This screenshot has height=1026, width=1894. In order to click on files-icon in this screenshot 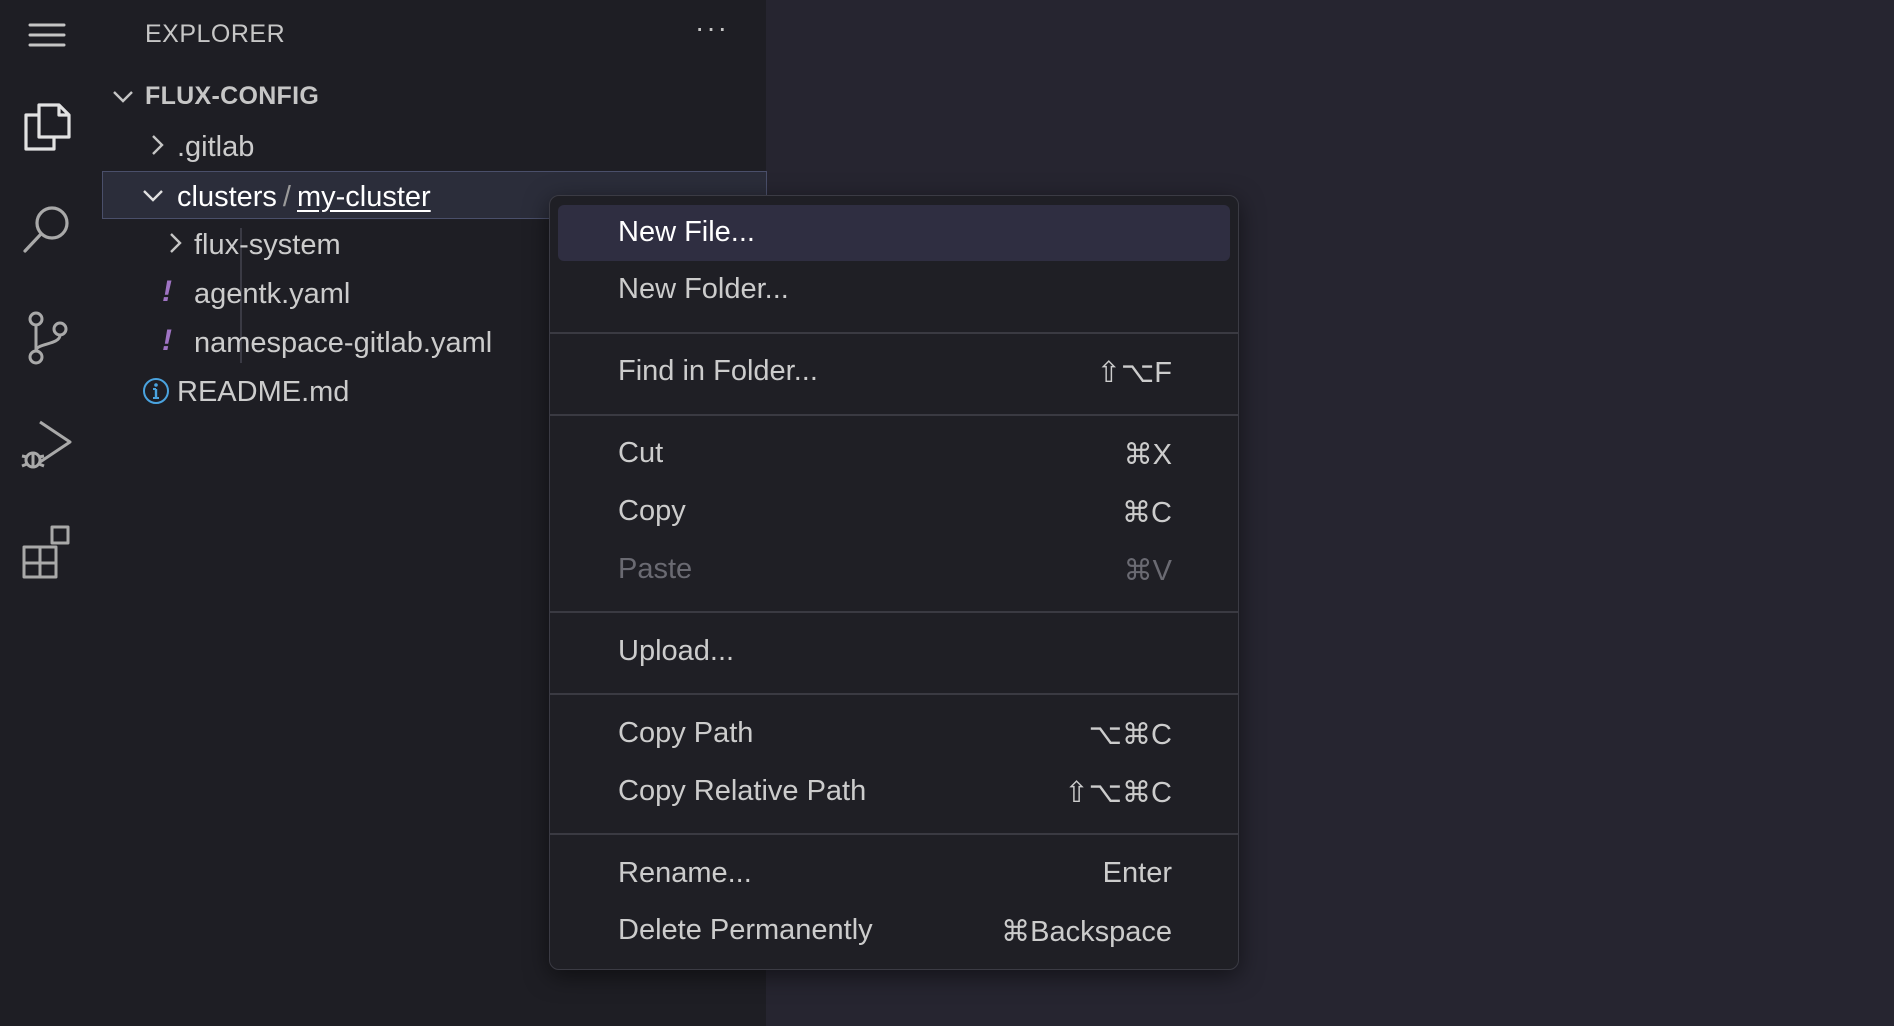, I will do `click(47, 126)`.